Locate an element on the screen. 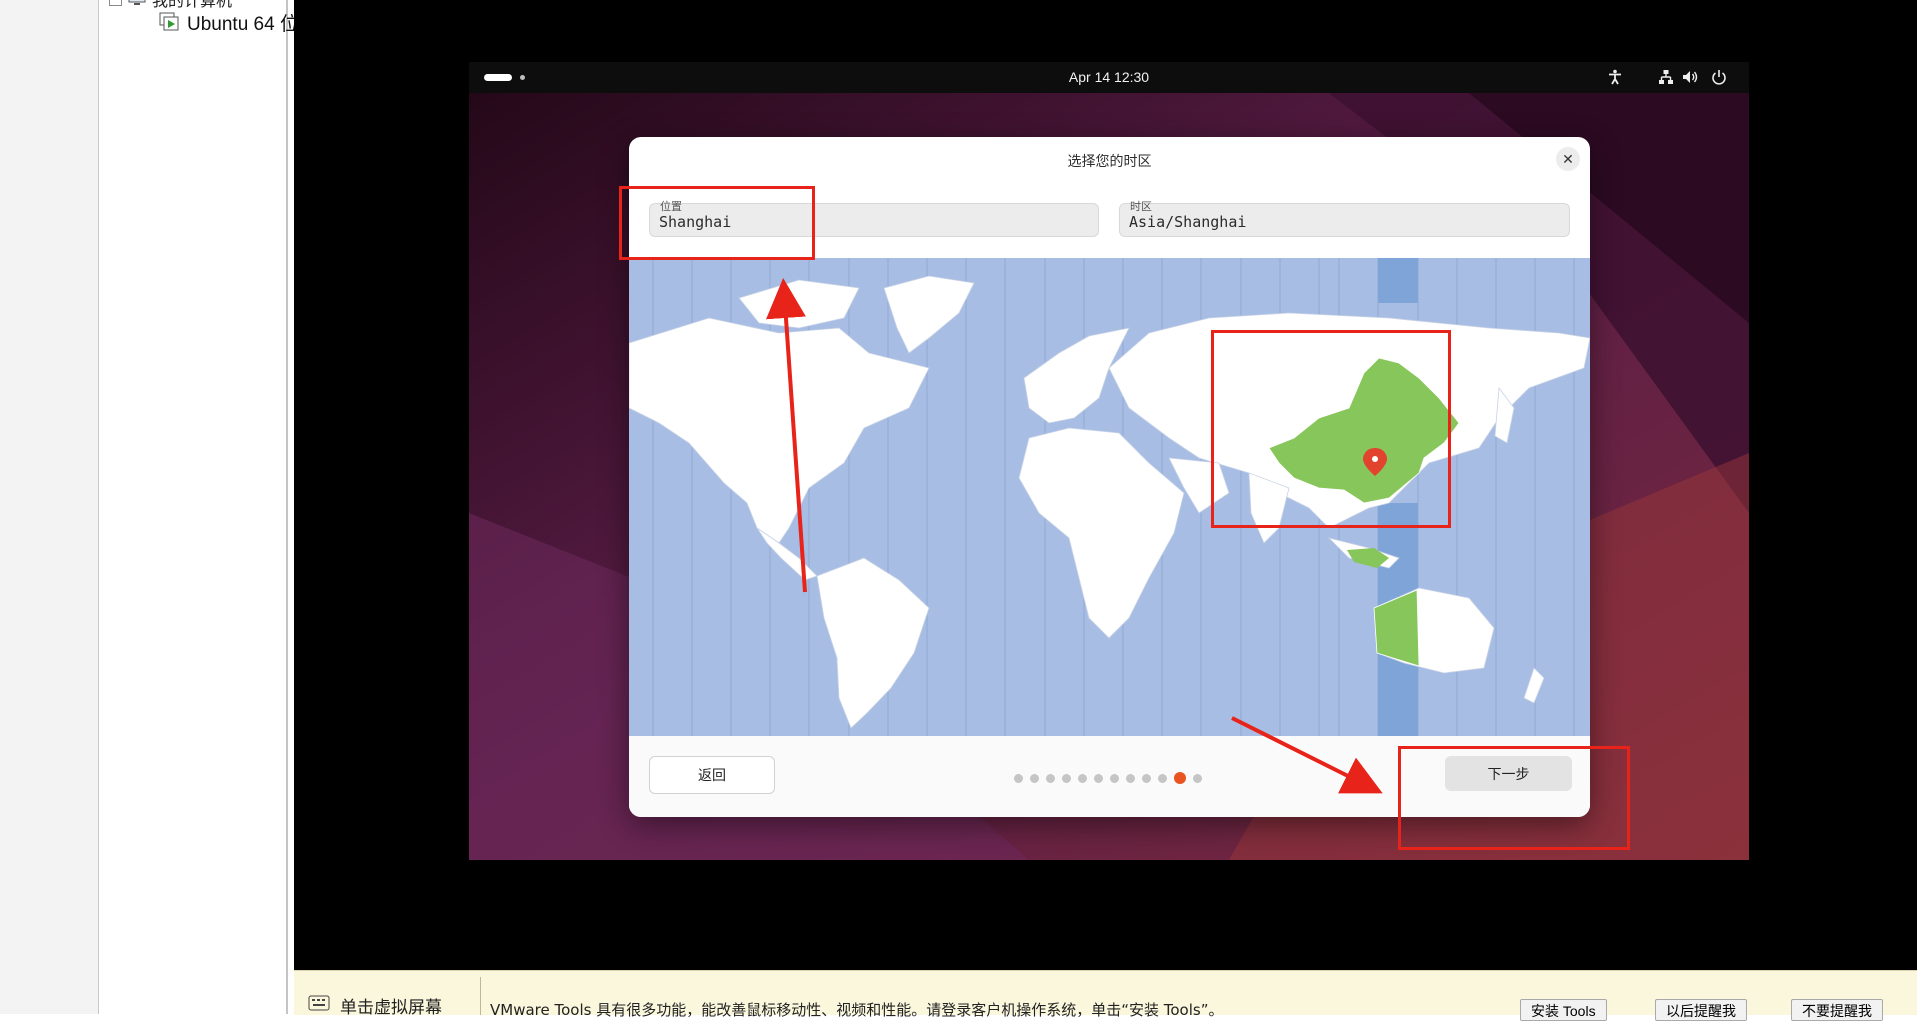  vm-library-tree: − 我的计算机 Ubuntu 64 位 is located at coordinates (199, 507).